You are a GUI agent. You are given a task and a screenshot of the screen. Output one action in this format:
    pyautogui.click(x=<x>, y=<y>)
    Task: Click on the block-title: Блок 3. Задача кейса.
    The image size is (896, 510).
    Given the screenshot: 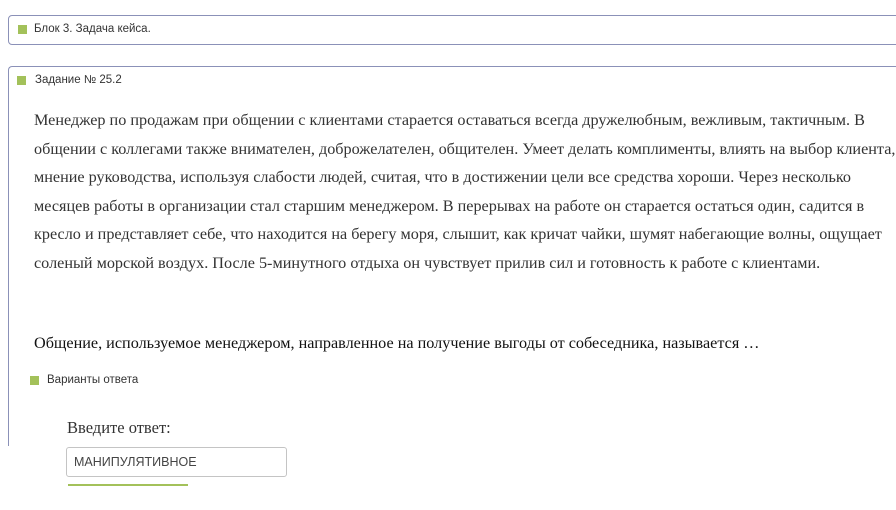 What is the action you would take?
    pyautogui.click(x=92, y=29)
    